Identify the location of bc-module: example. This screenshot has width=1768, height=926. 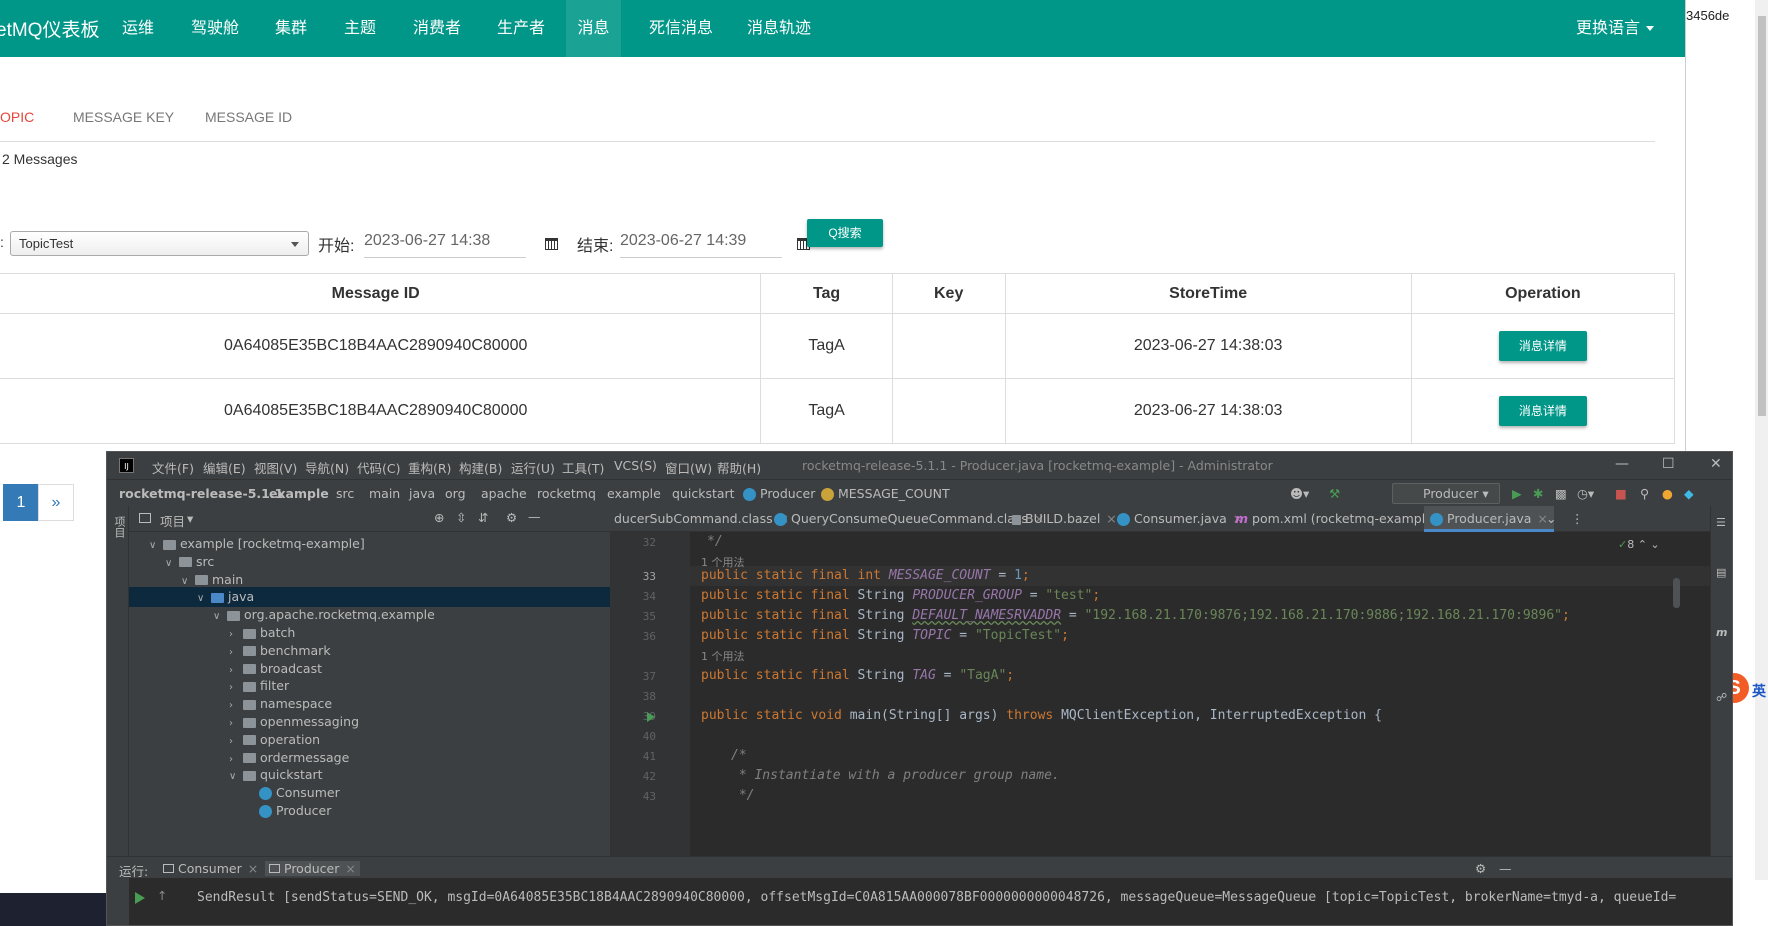
(299, 493).